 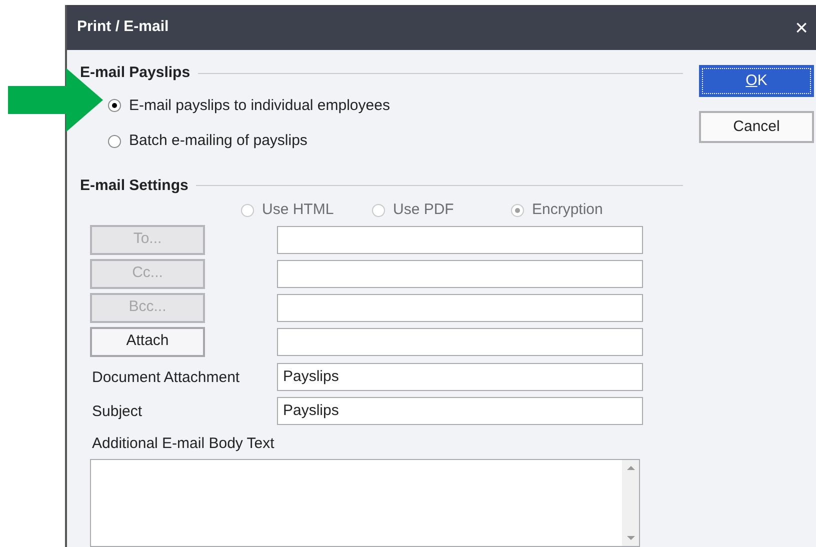 What do you see at coordinates (567, 210) in the screenshot?
I see `radio-label: Encryption` at bounding box center [567, 210].